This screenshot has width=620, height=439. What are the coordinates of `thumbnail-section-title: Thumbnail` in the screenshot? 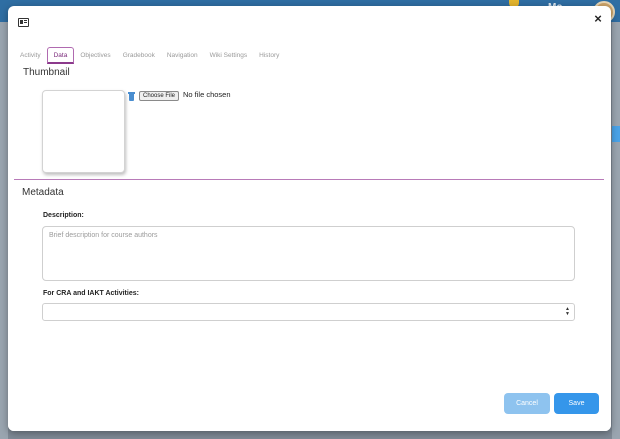 It's located at (46, 72).